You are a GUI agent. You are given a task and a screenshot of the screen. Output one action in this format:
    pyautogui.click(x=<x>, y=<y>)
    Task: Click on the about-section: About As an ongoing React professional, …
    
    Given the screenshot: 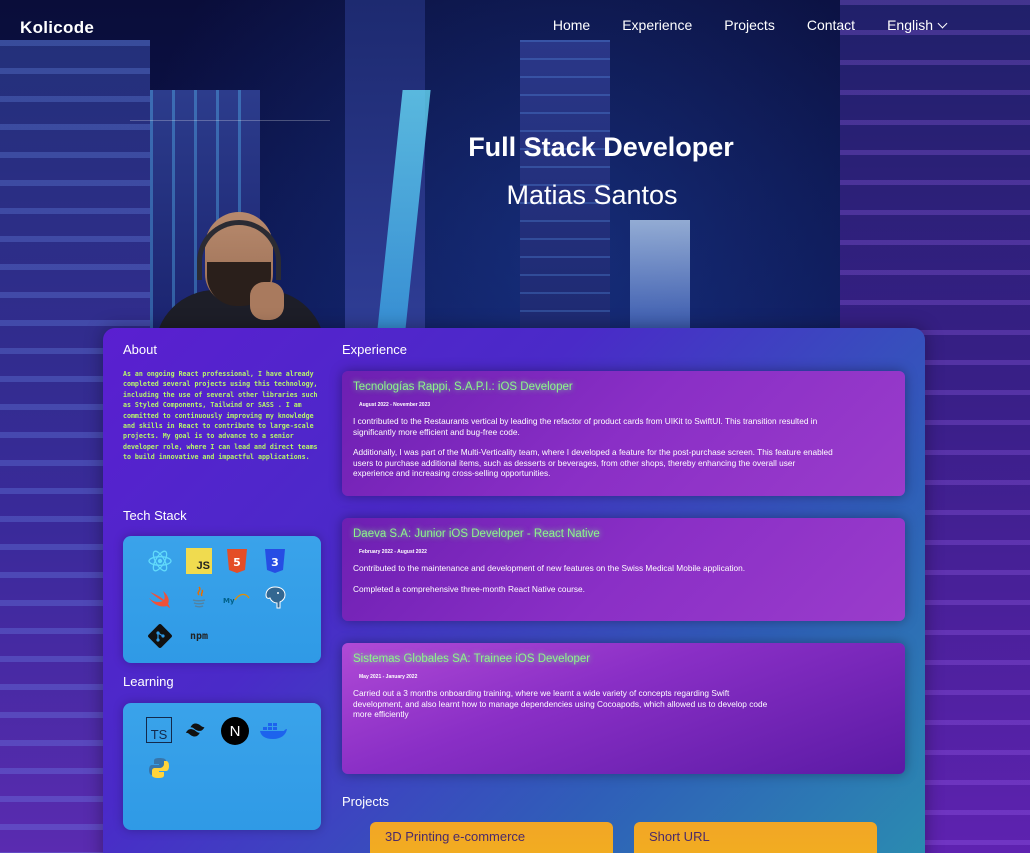 What is the action you would take?
    pyautogui.click(x=223, y=402)
    